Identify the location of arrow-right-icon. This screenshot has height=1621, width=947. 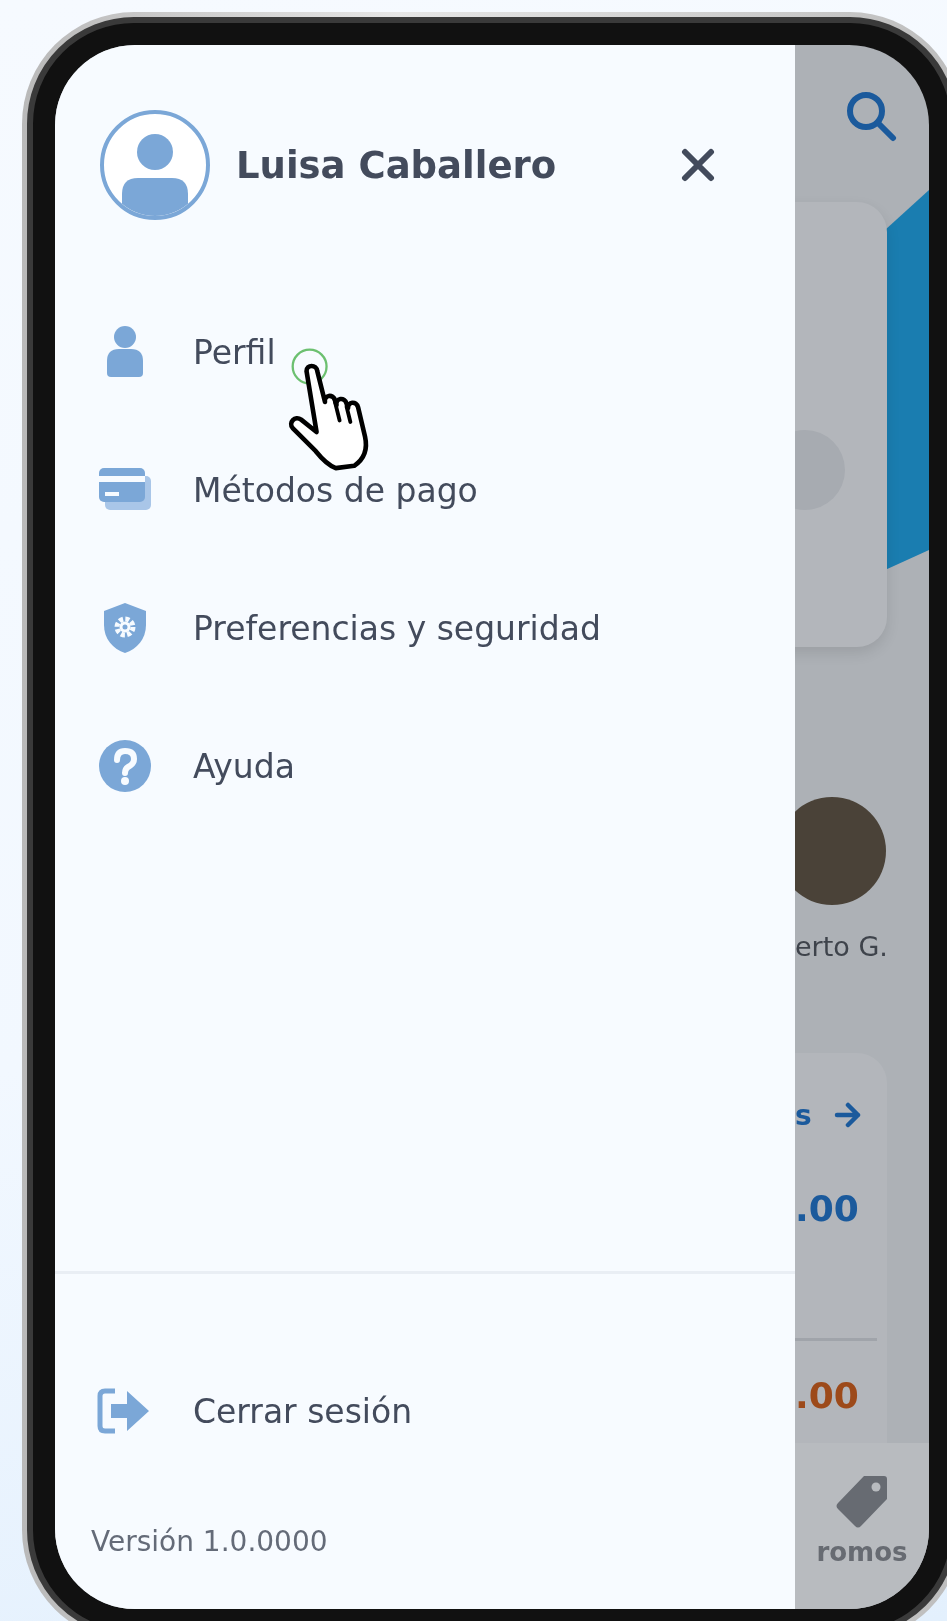
(847, 1115).